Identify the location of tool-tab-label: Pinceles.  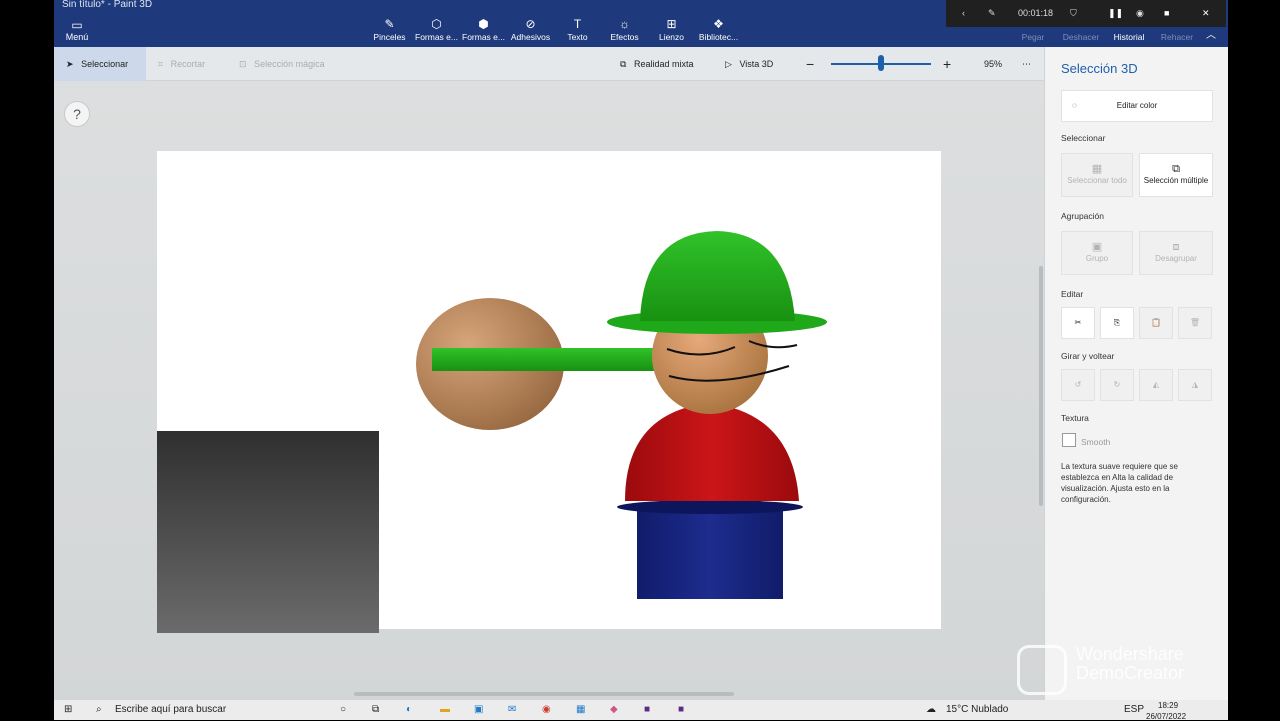
(389, 37).